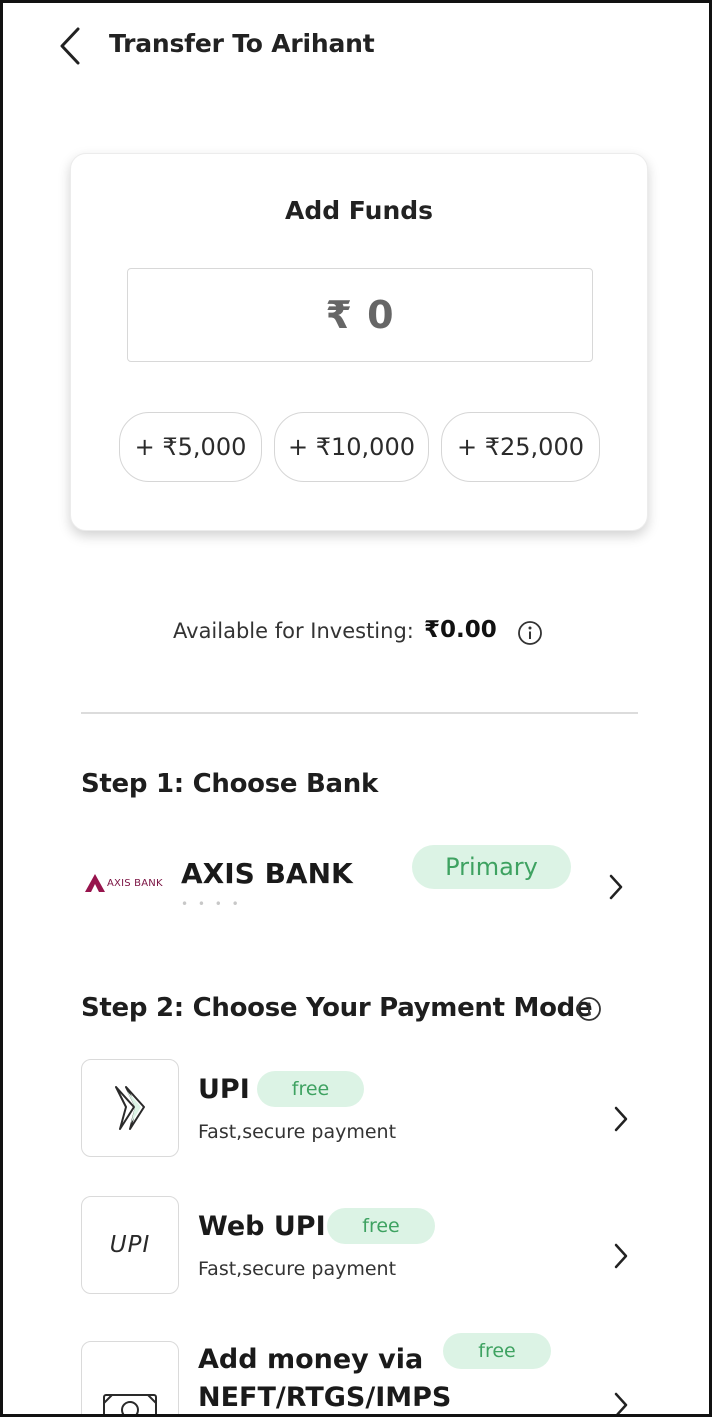  I want to click on quick-add-10000-button: + ₹10,000, so click(351, 447).